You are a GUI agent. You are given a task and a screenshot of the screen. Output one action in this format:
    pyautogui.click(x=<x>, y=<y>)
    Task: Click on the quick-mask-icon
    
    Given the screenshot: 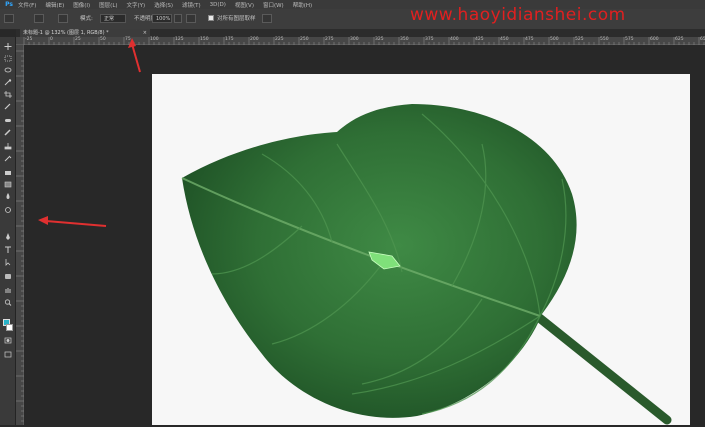 What is the action you would take?
    pyautogui.click(x=8, y=340)
    